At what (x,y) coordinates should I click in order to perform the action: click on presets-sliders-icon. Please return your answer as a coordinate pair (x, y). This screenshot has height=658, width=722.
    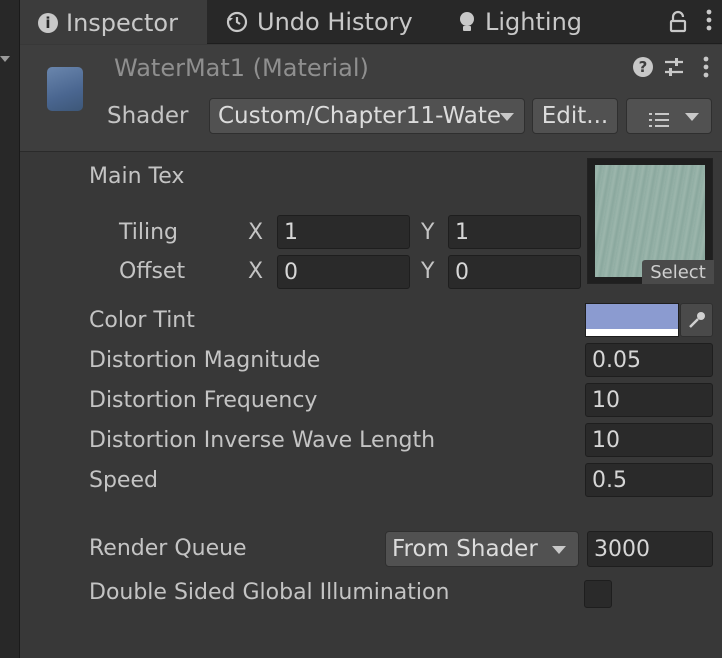
    Looking at the image, I should click on (674, 69).